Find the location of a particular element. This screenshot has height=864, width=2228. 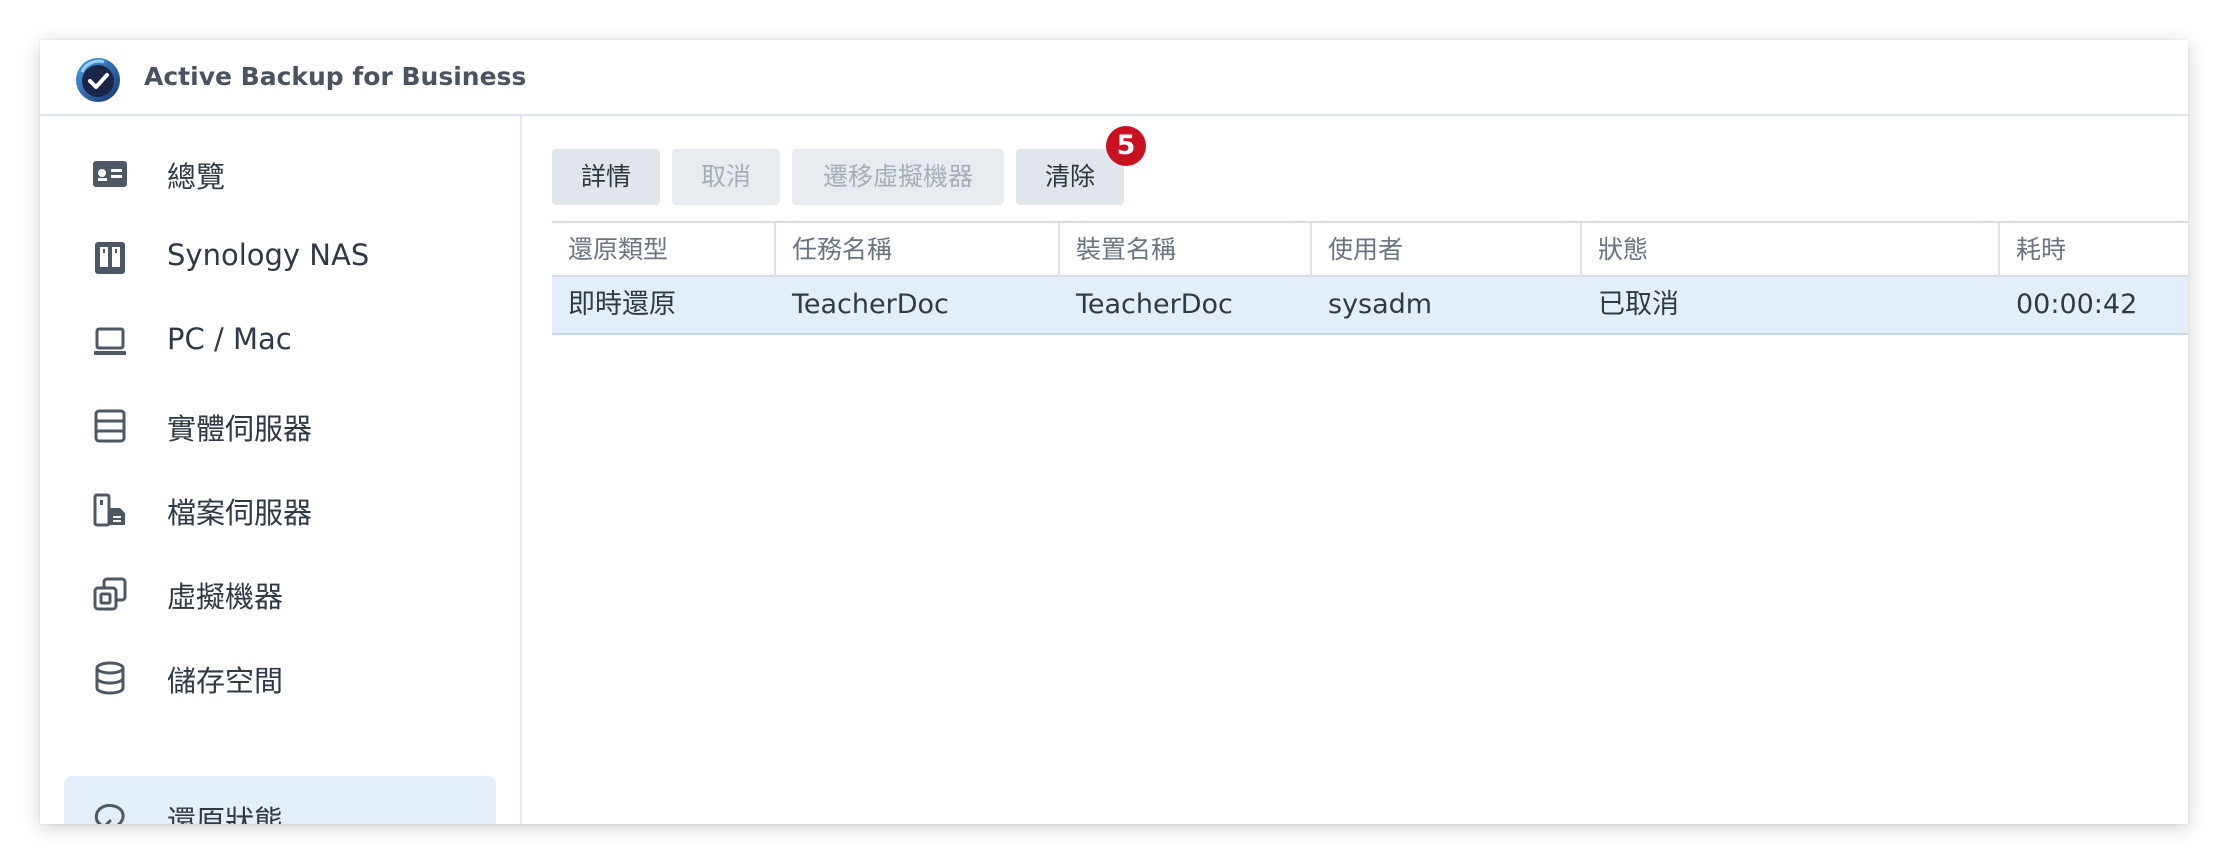

sidebar-item-overview: 總覽 is located at coordinates (280, 174).